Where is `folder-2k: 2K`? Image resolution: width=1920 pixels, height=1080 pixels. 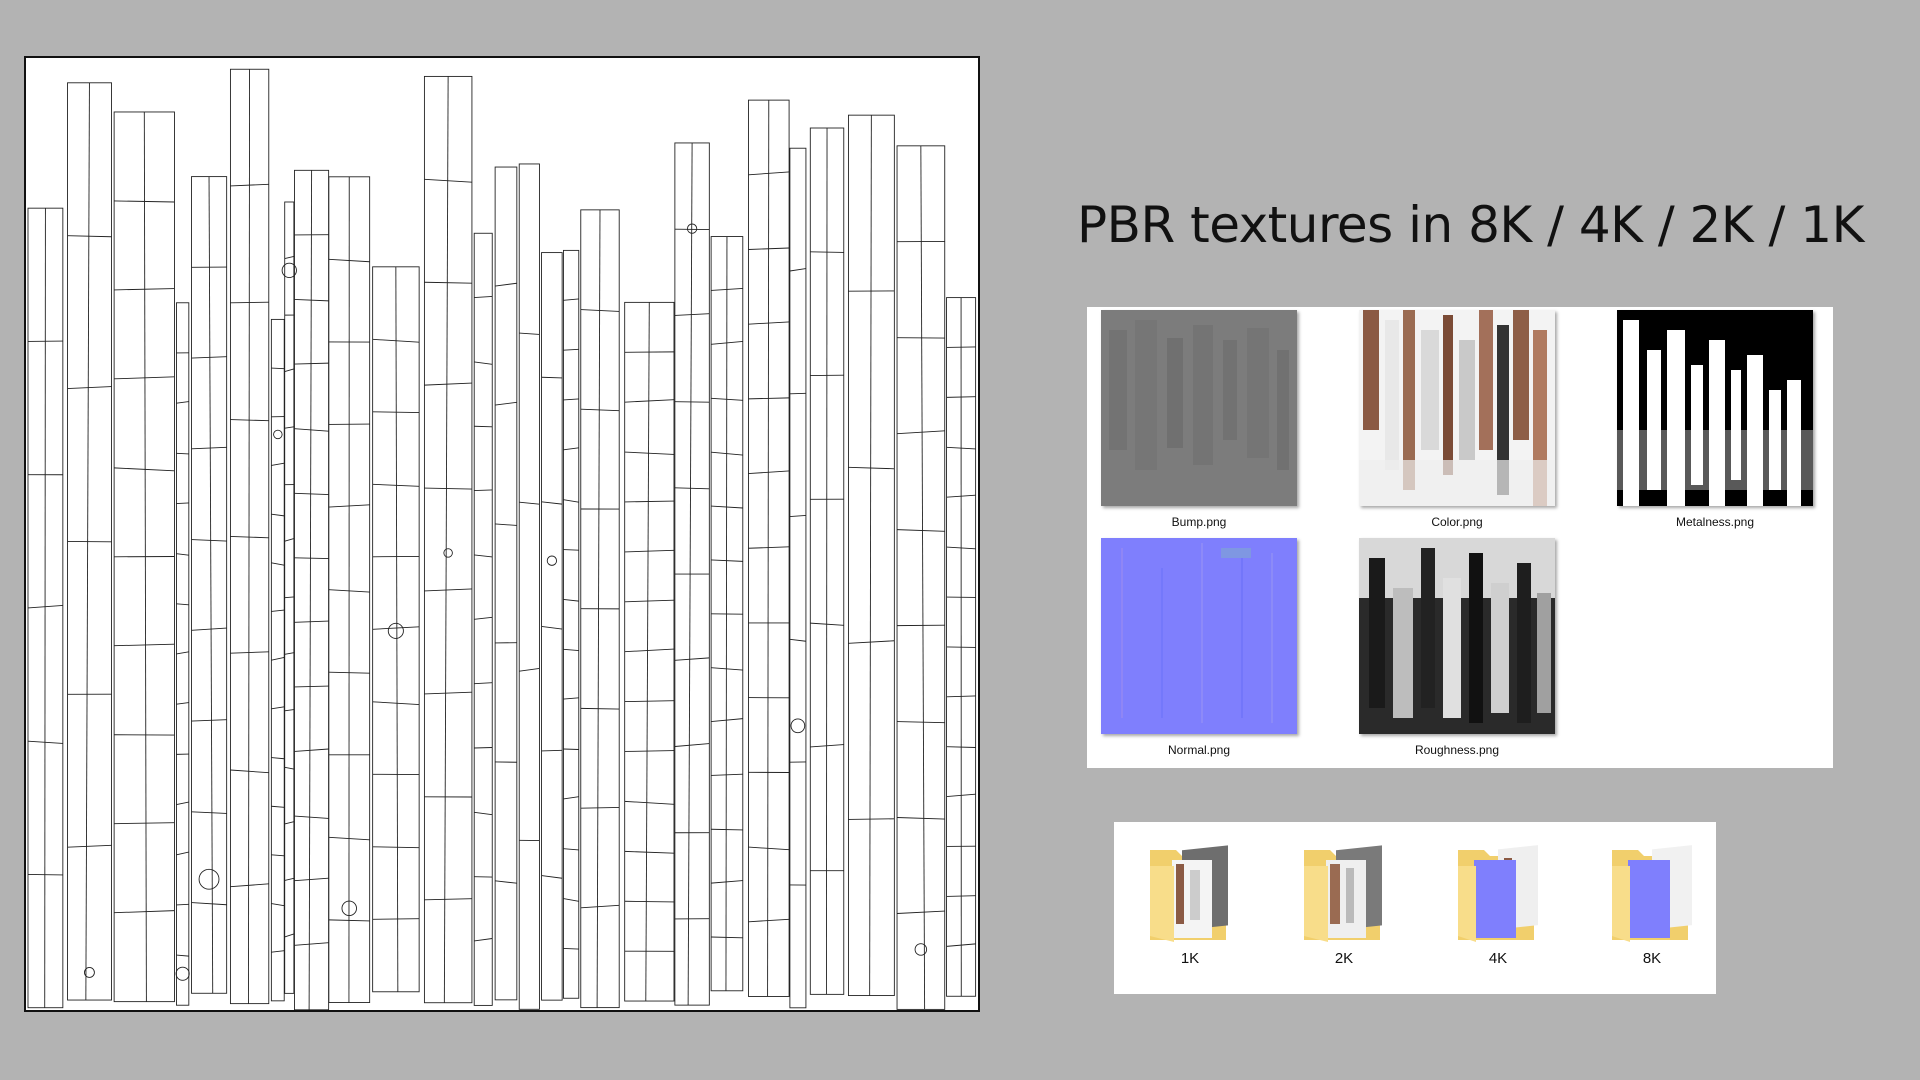
folder-2k: 2K is located at coordinates (1344, 901).